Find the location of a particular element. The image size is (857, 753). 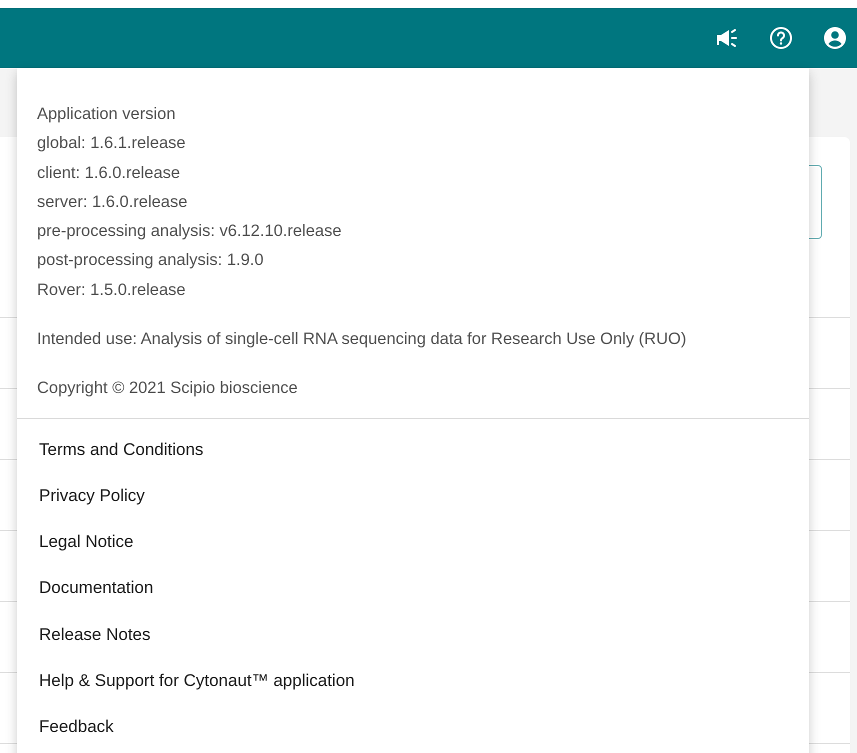

version-text: Application version is located at coordinates (106, 114).